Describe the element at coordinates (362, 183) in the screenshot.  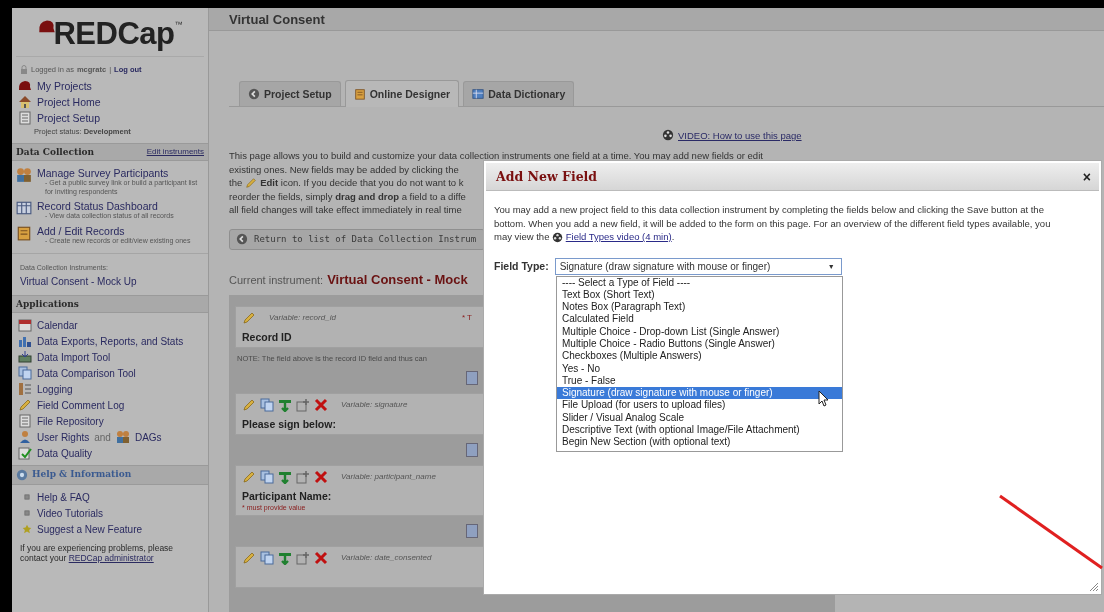
I see `intro-text: Edit icon. If you decide that you do not want to k` at that location.